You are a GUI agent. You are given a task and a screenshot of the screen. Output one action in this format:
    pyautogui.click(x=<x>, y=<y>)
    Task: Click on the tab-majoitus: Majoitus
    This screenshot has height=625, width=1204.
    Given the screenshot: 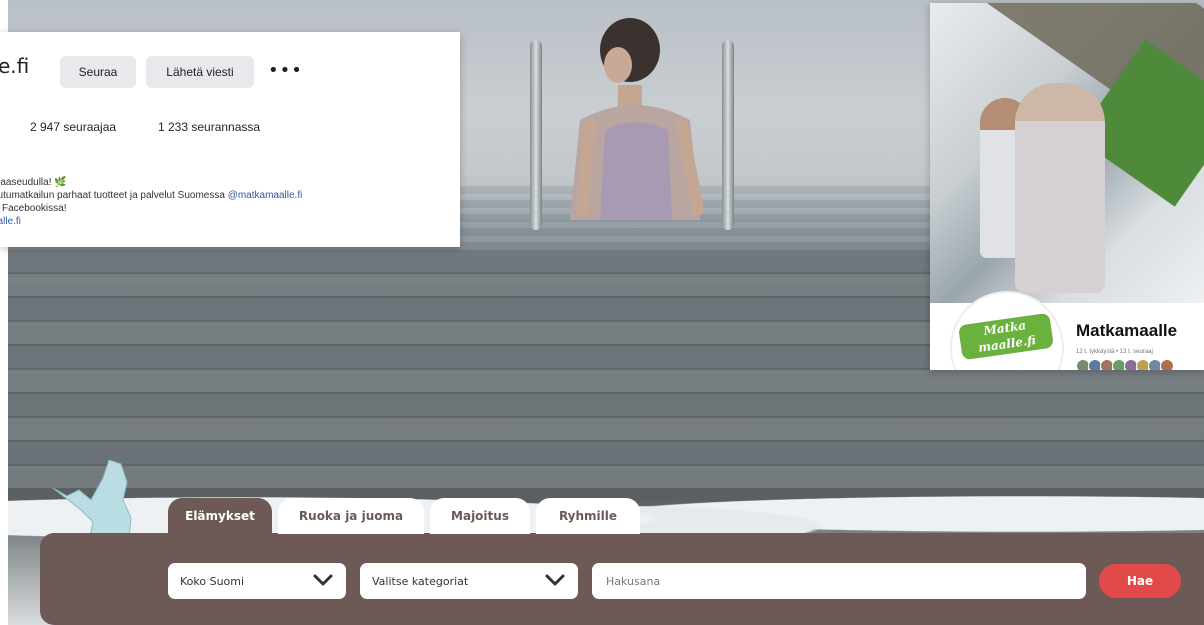 What is the action you would take?
    pyautogui.click(x=480, y=516)
    